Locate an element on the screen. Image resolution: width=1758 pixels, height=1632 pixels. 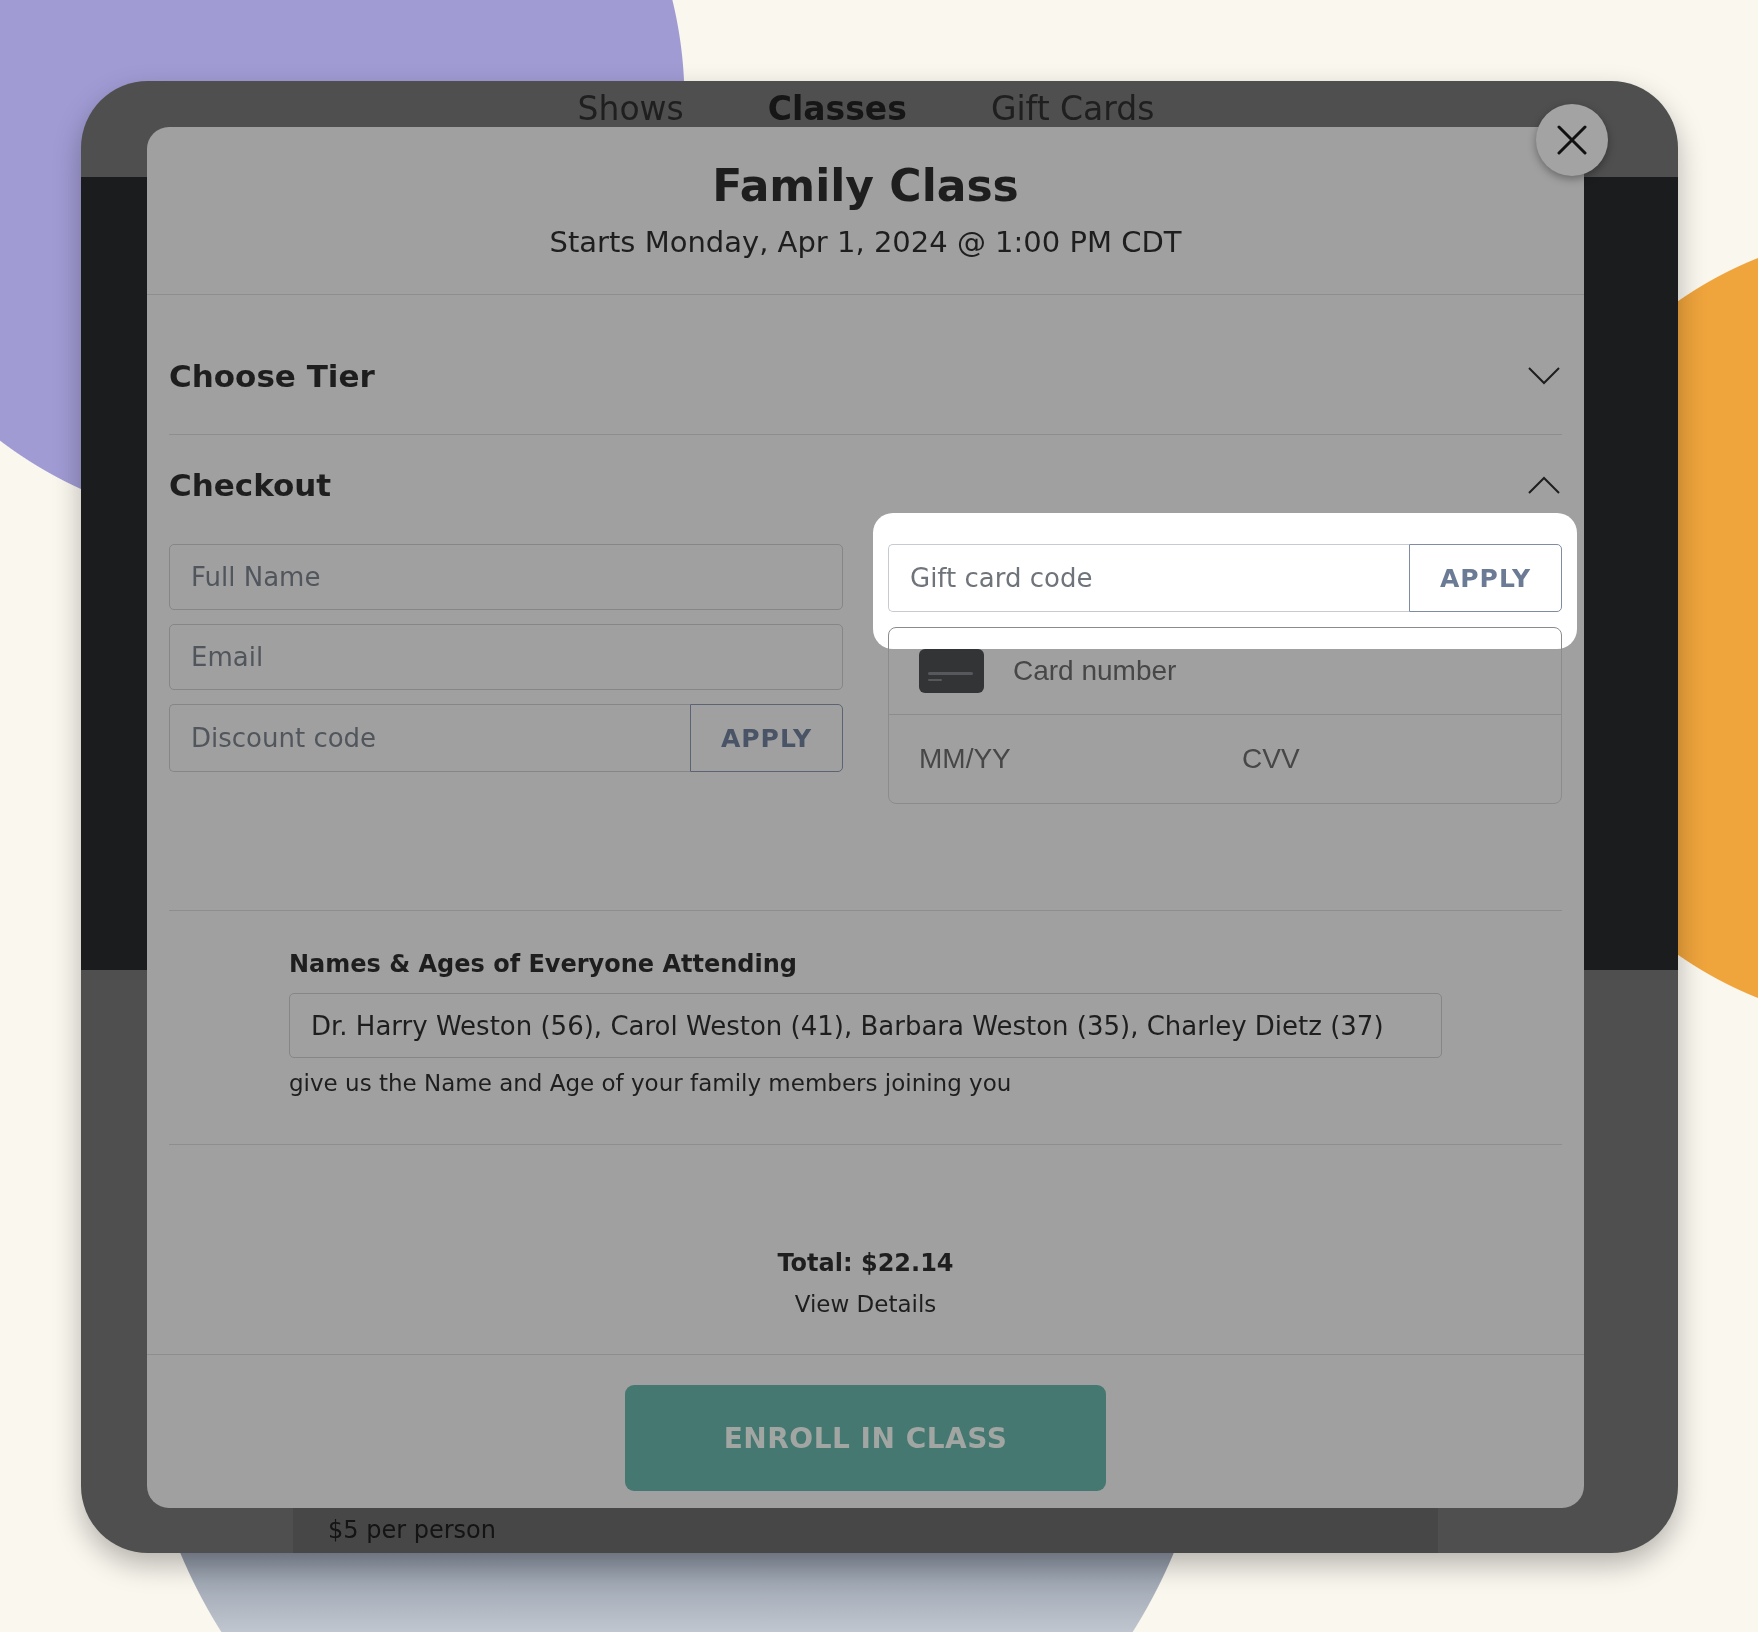
cvv-field: CVV is located at coordinates (1386, 759).